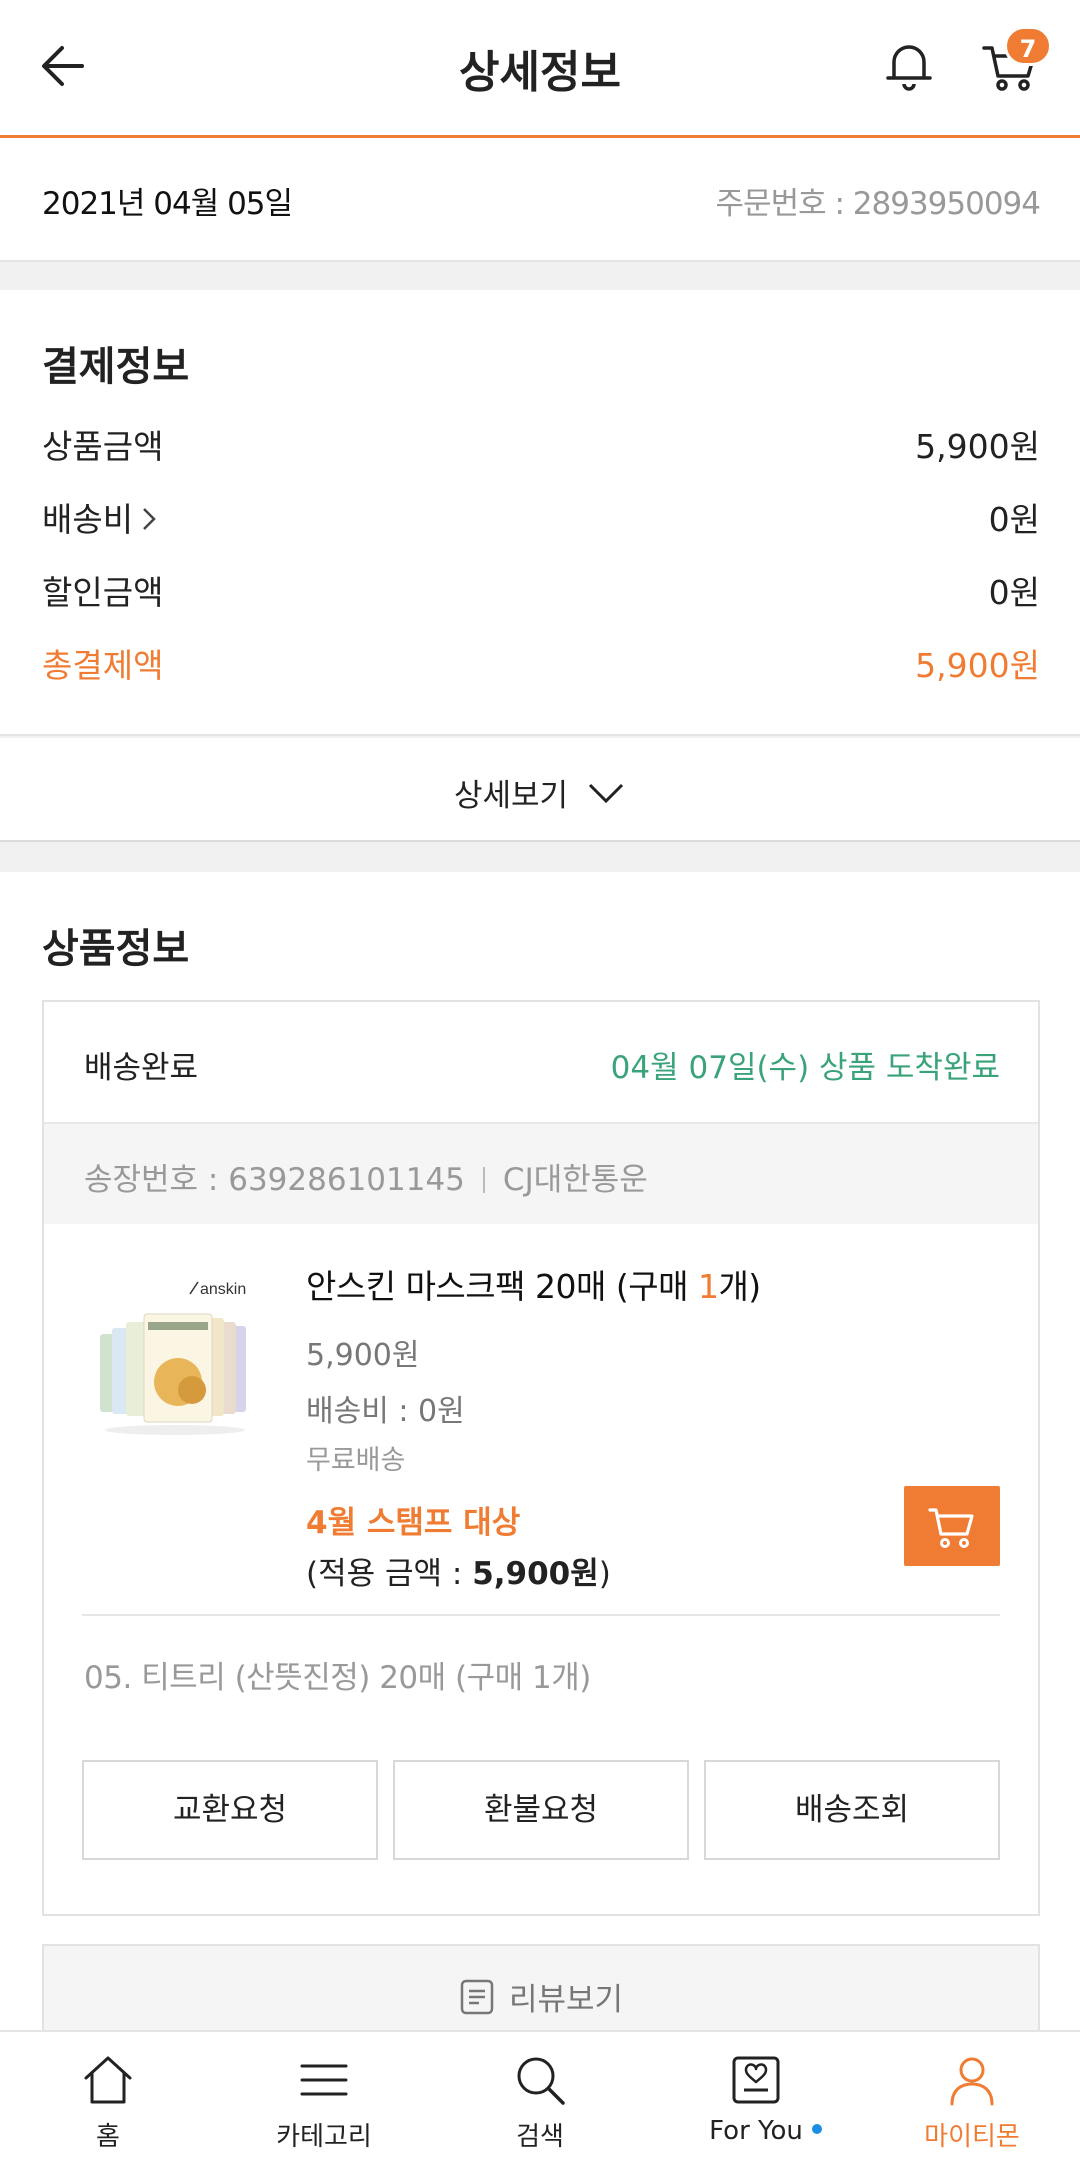  What do you see at coordinates (541, 591) in the screenshot?
I see `payment-row-discount: 할인금액 0원` at bounding box center [541, 591].